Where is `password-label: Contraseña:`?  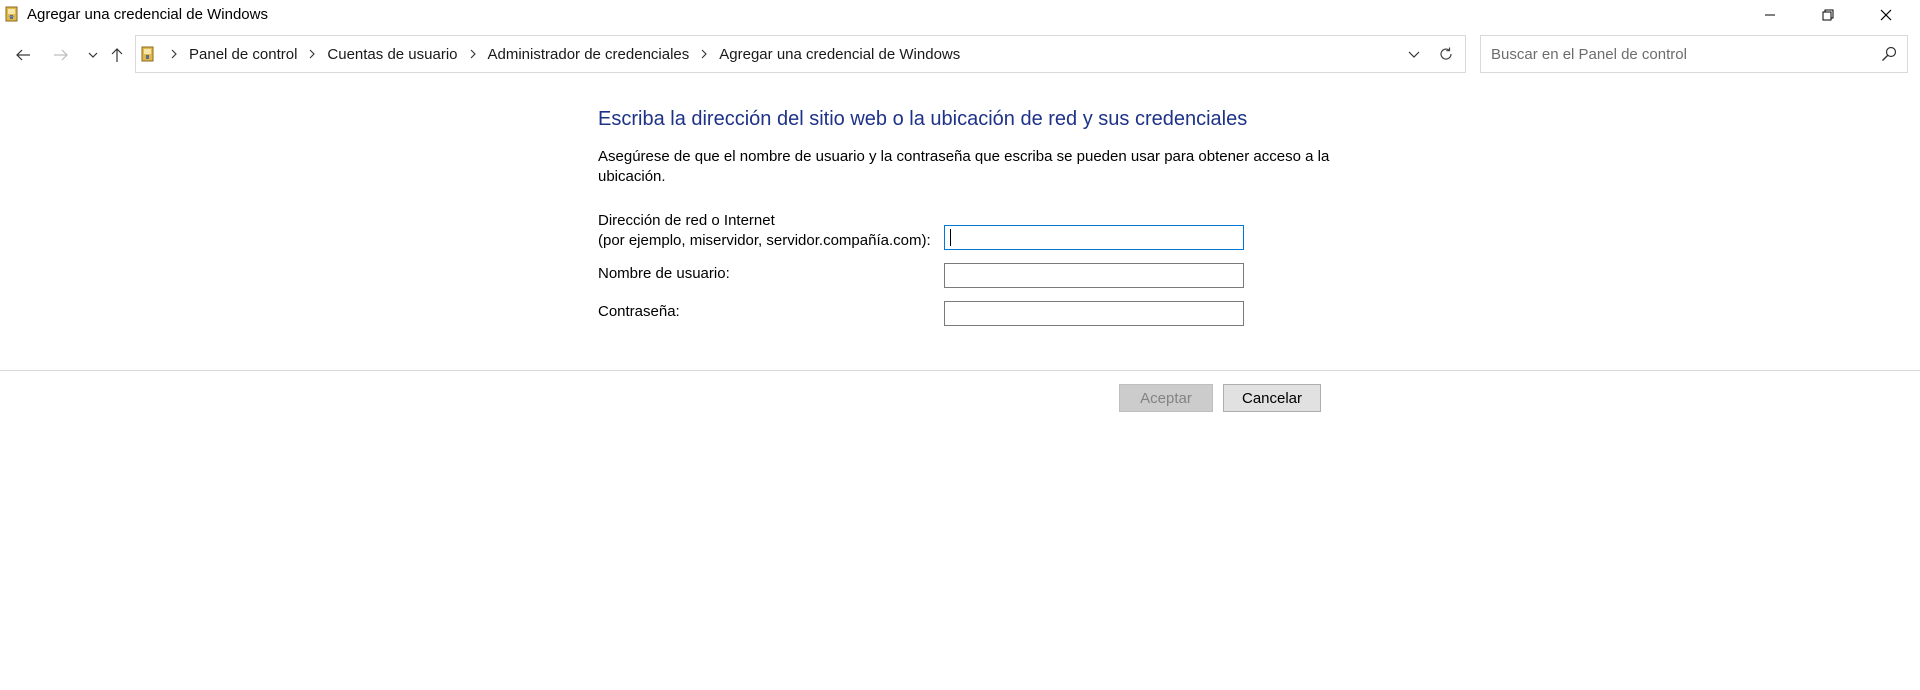
password-label: Contraseña: is located at coordinates (639, 311).